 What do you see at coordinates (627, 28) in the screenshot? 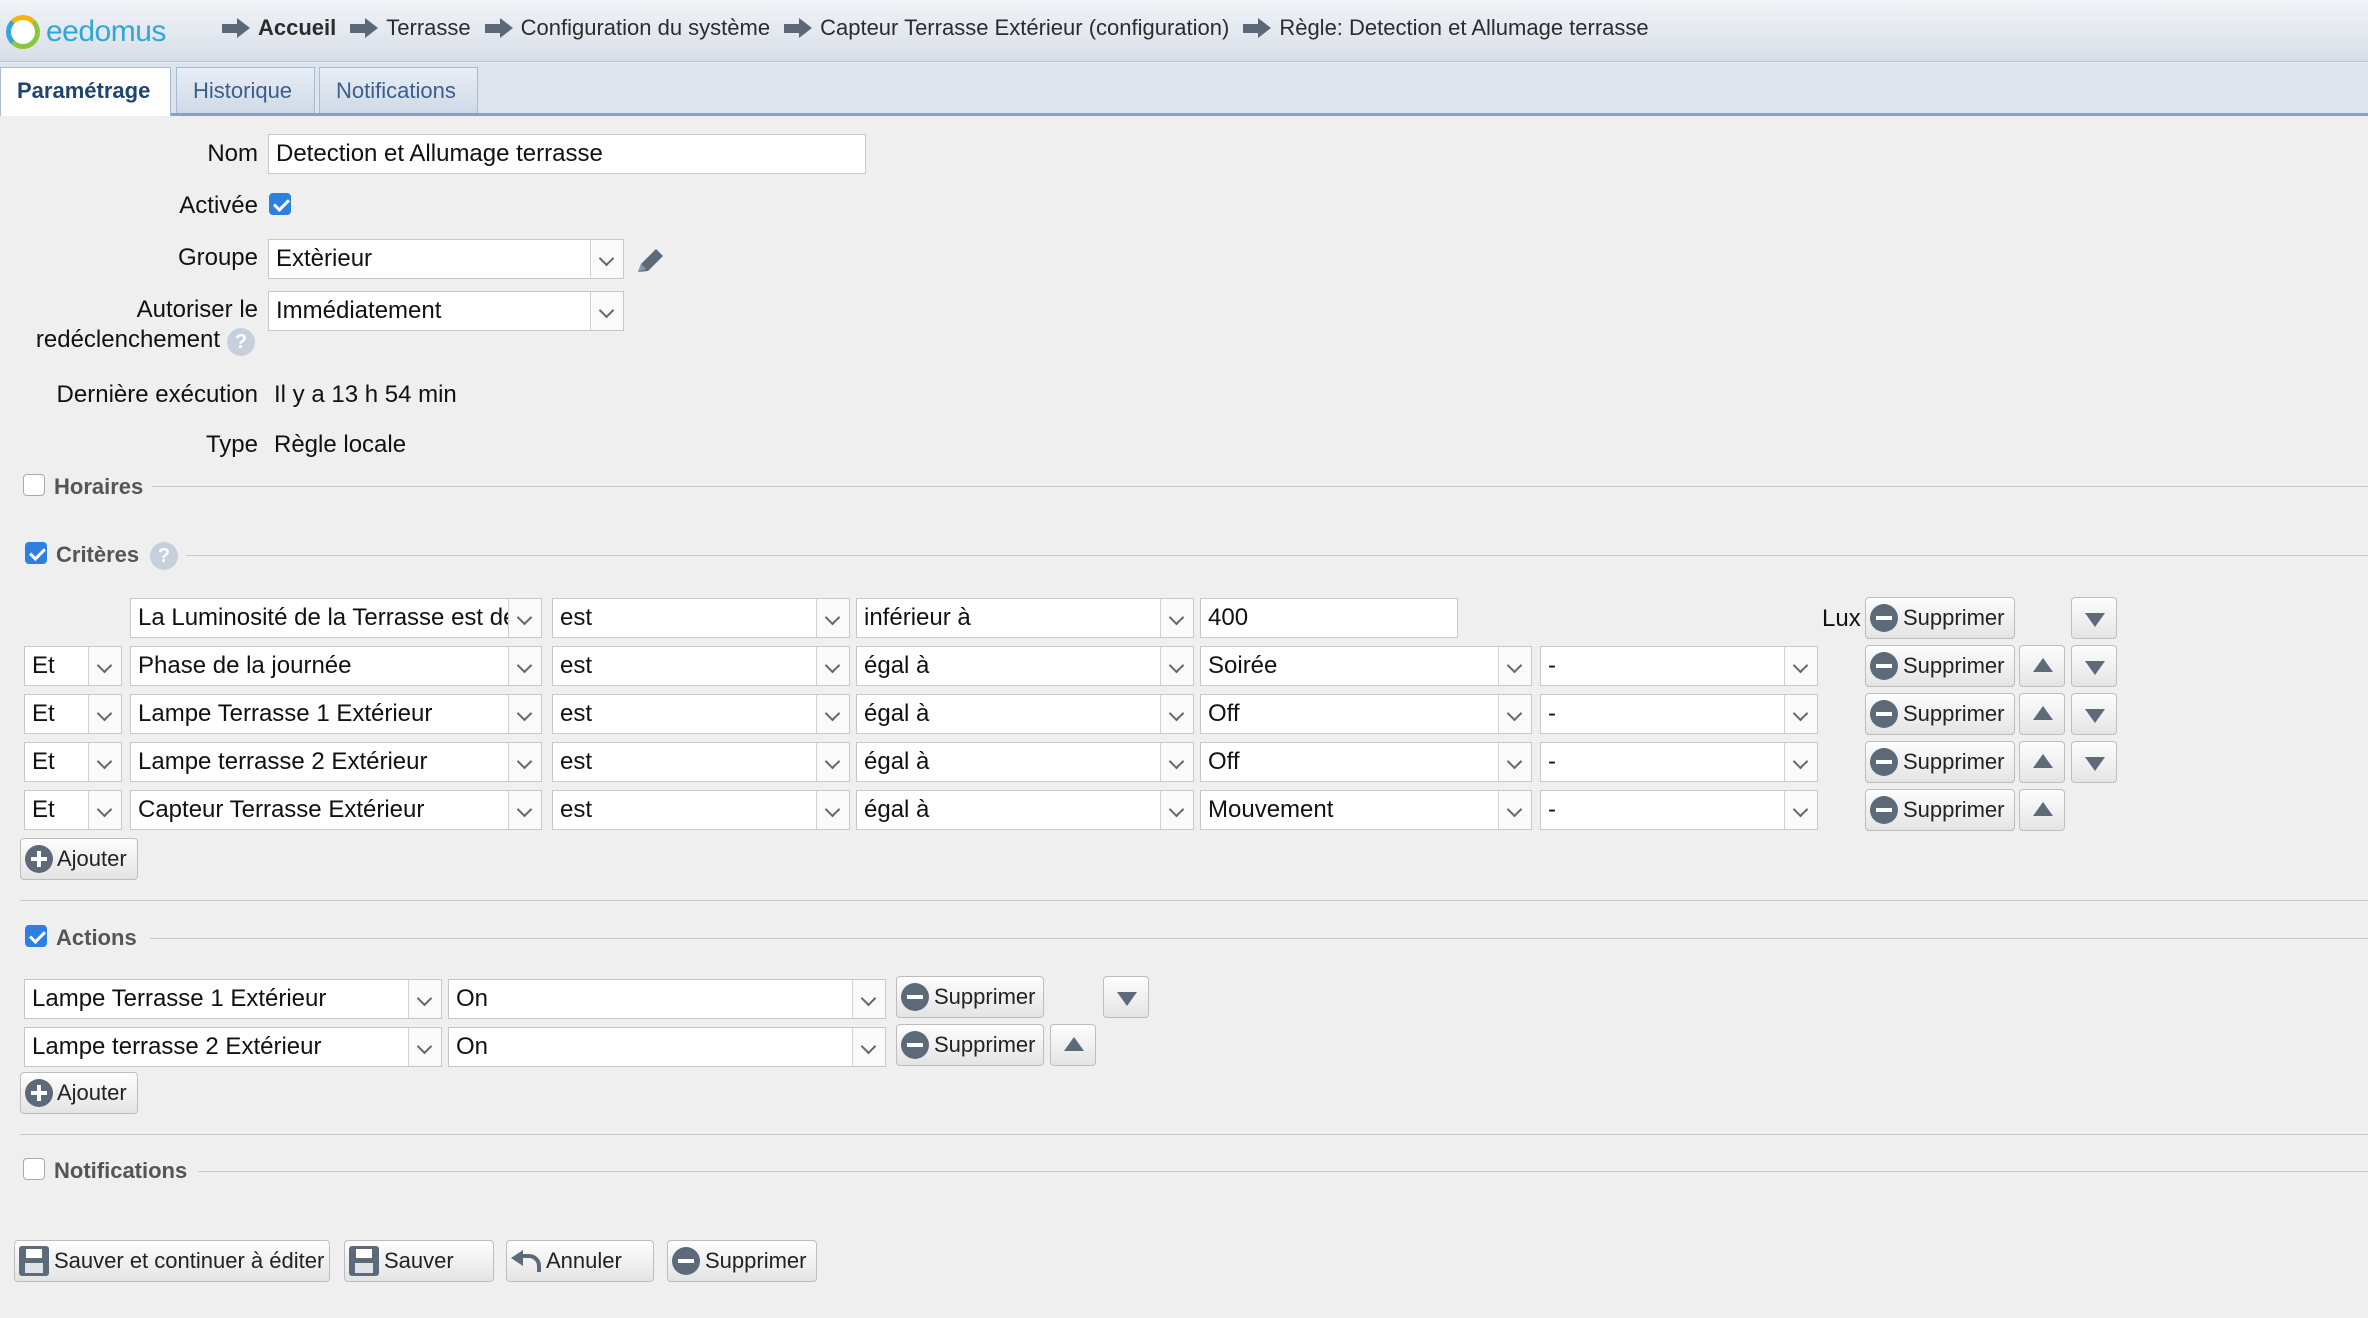
I see `breadcrumb-item-configuration: Configuration du système` at bounding box center [627, 28].